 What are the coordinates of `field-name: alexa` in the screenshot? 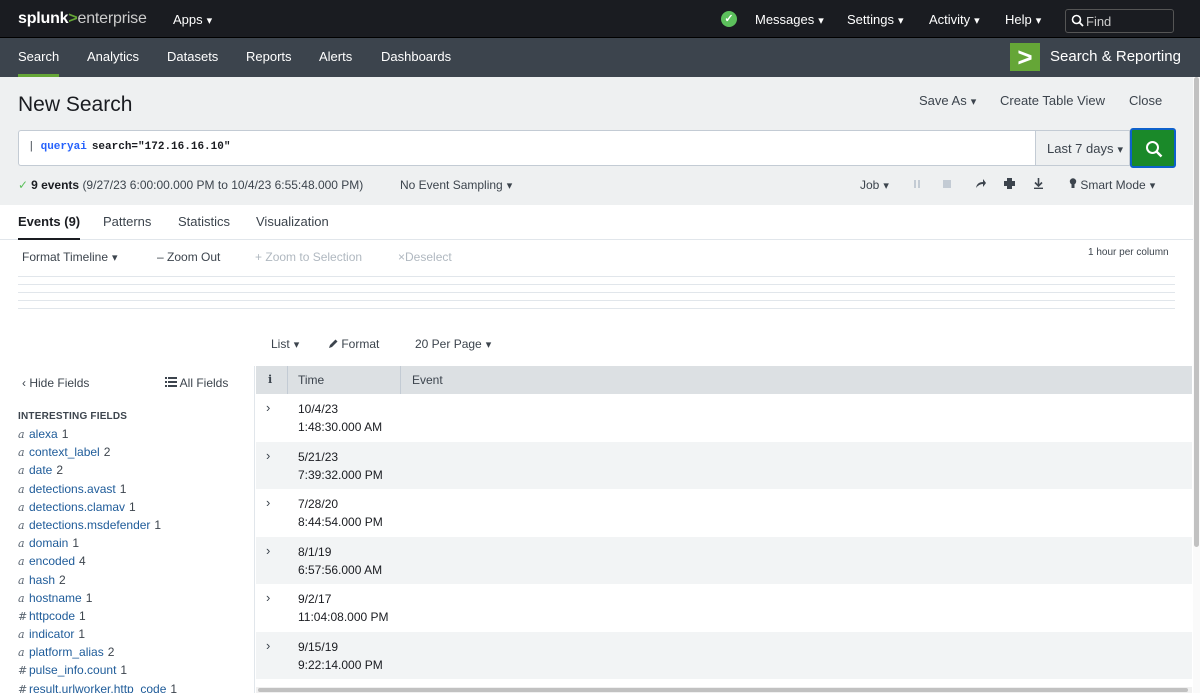 It's located at (43, 434).